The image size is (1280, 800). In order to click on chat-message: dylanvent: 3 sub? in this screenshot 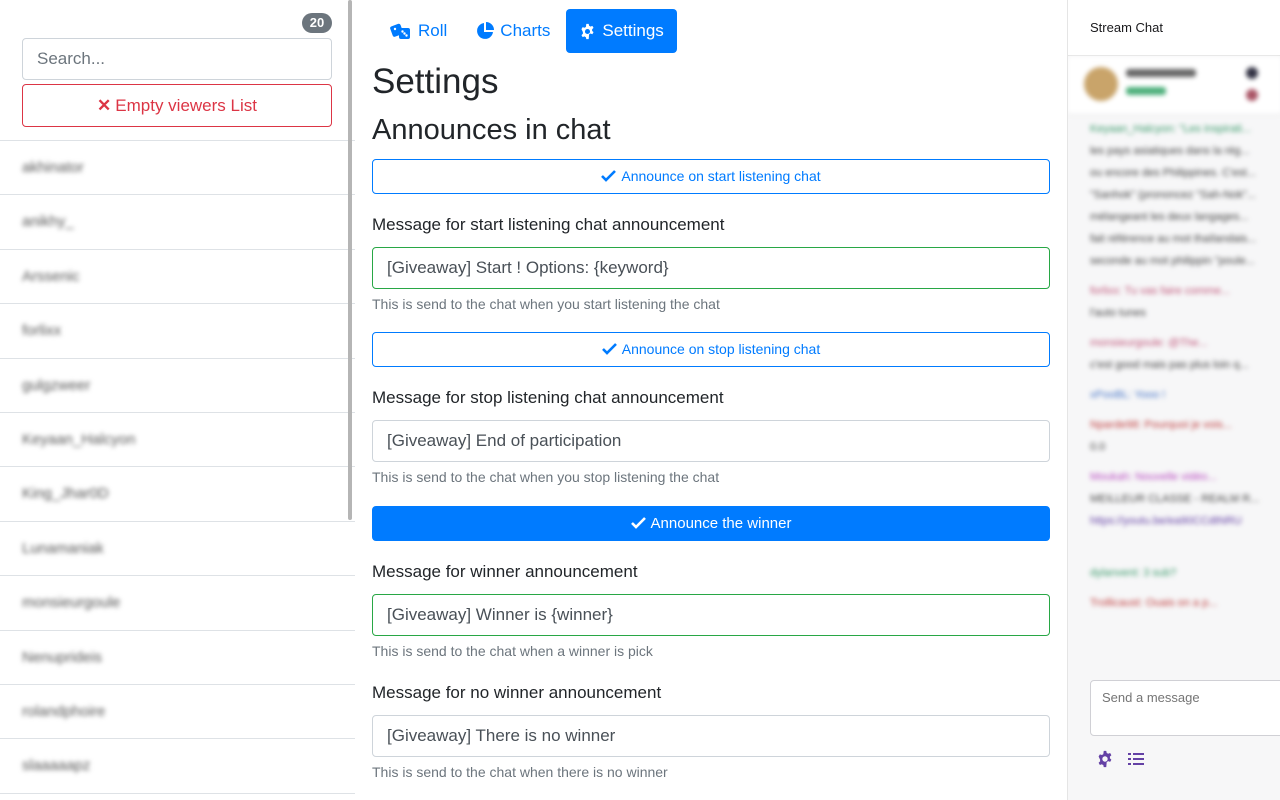, I will do `click(1133, 573)`.